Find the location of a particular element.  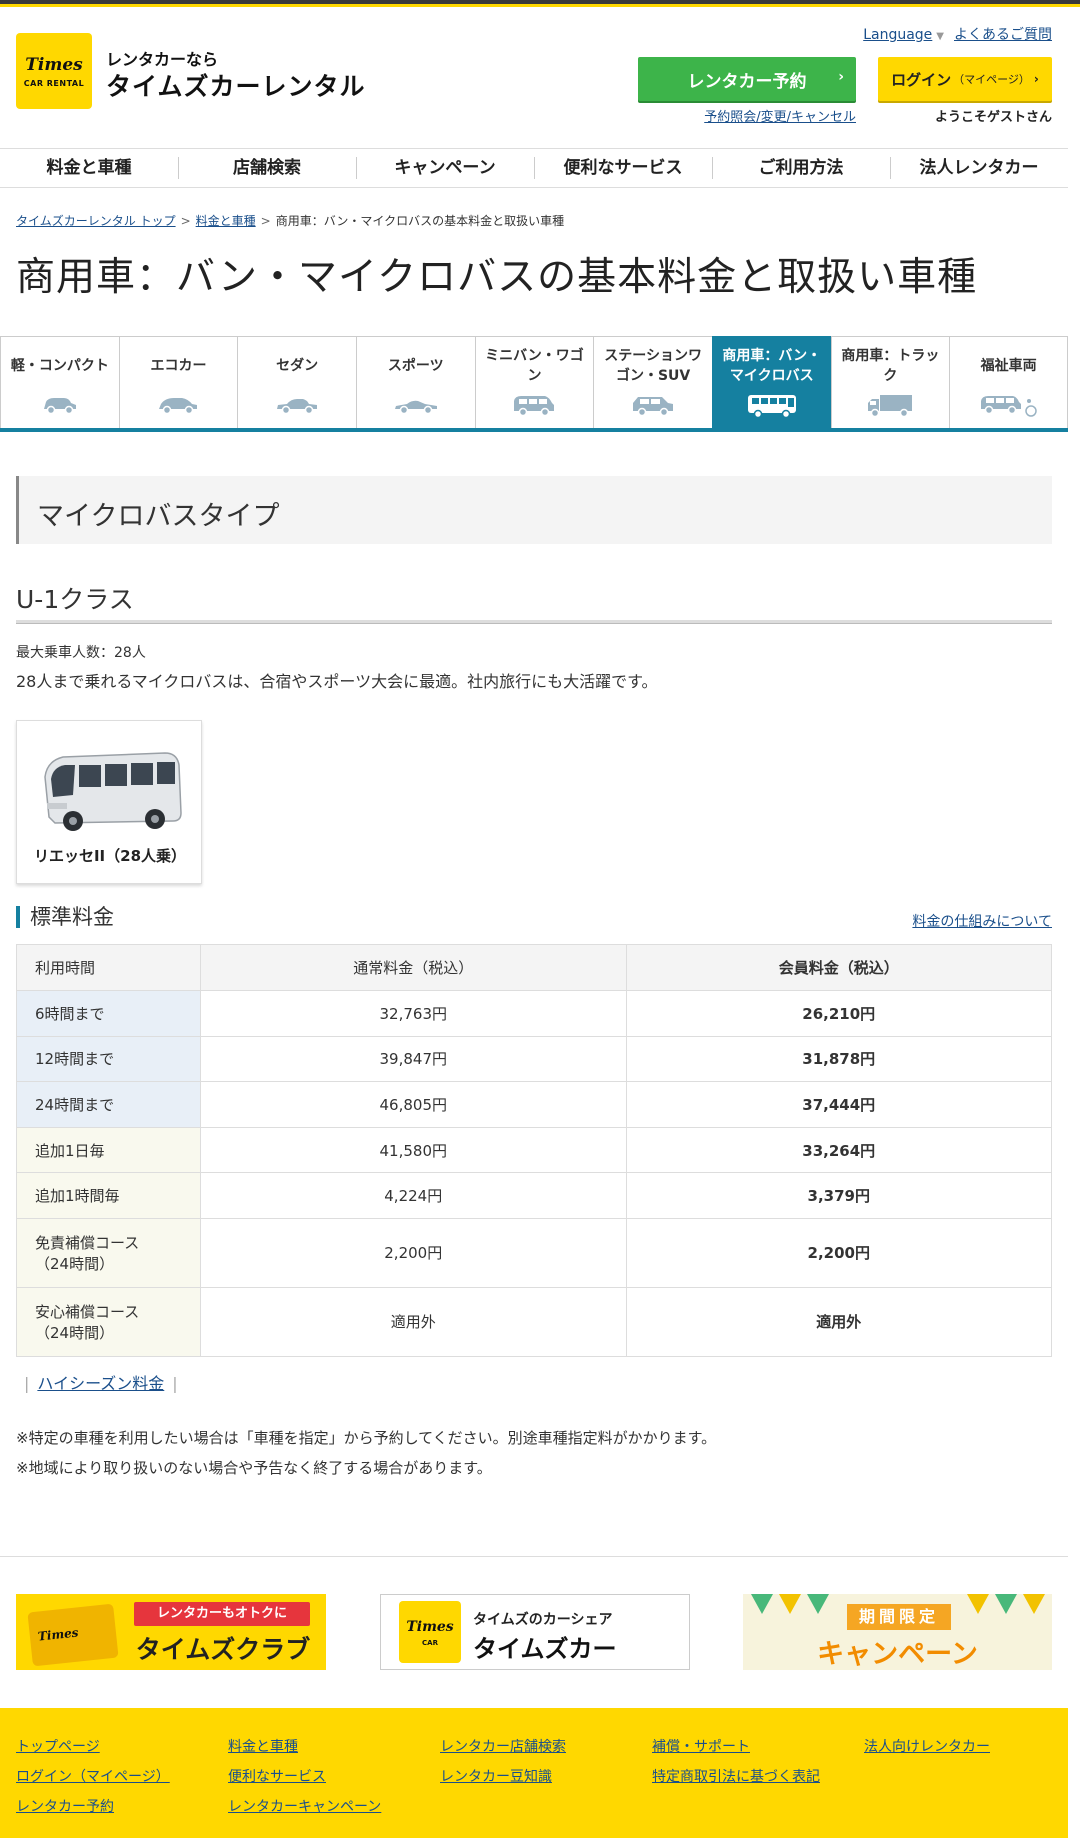

footer-col-3: レンタカー店舗検索 レンタカー豆知識 is located at coordinates (503, 1766).